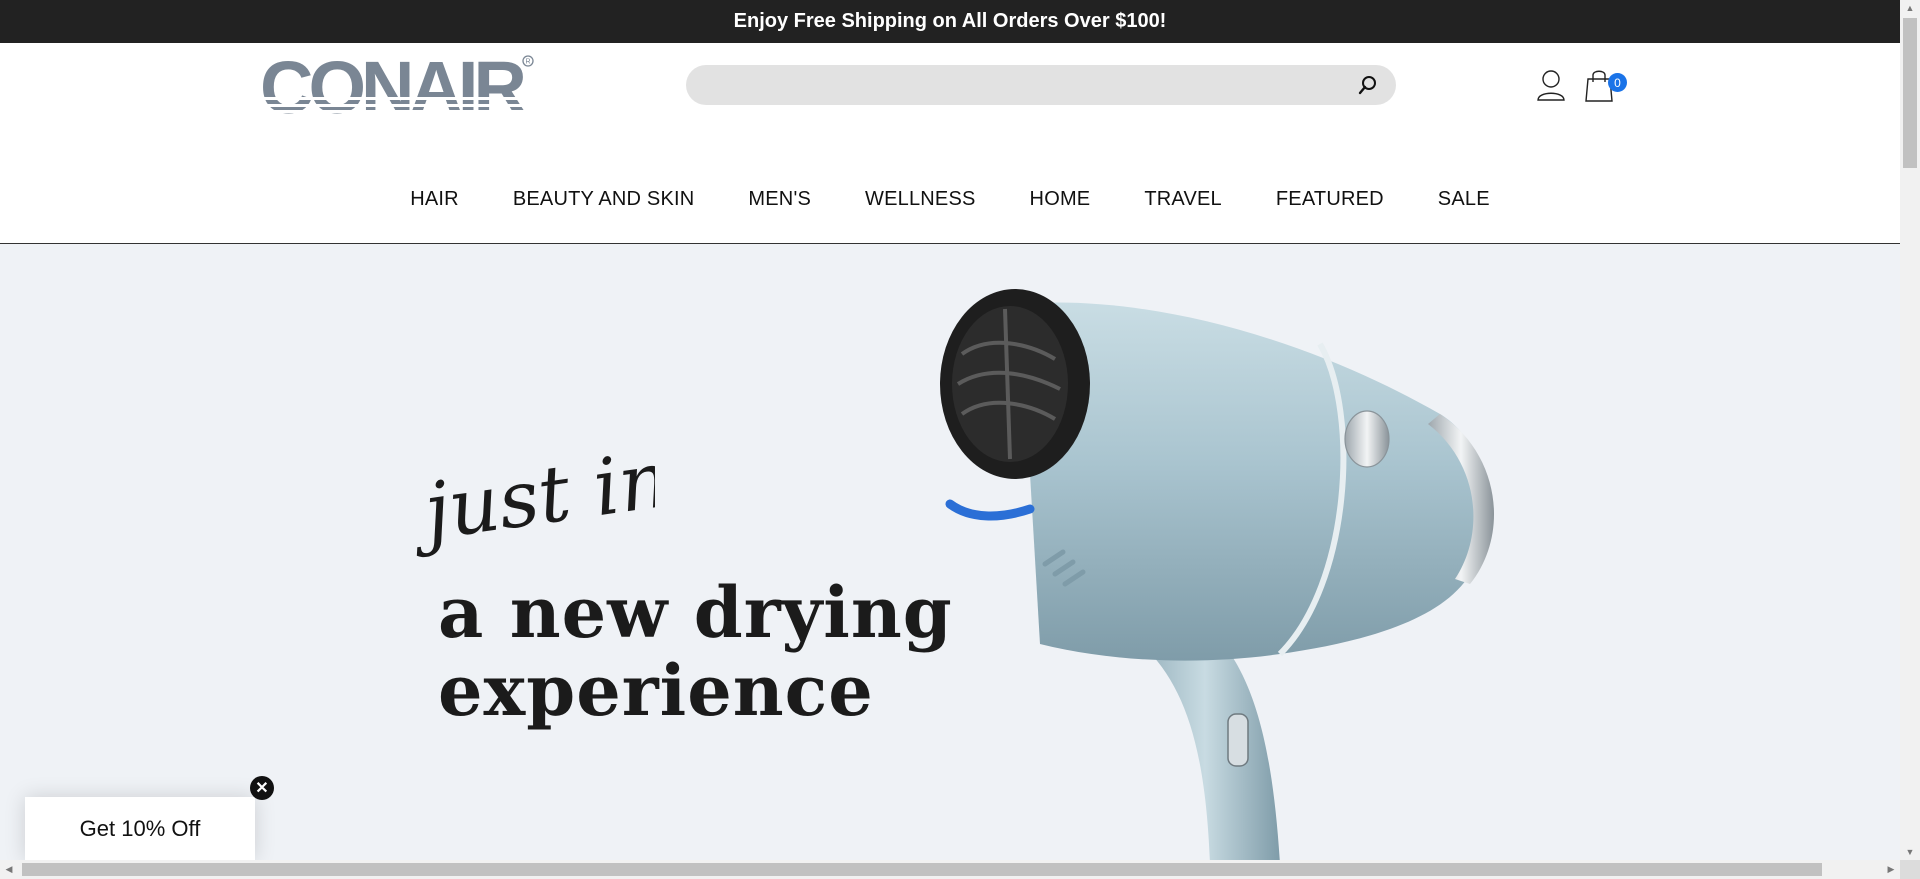 Image resolution: width=1920 pixels, height=879 pixels. Describe the element at coordinates (656, 690) in the screenshot. I see `hero-headline-line-2: experience` at that location.